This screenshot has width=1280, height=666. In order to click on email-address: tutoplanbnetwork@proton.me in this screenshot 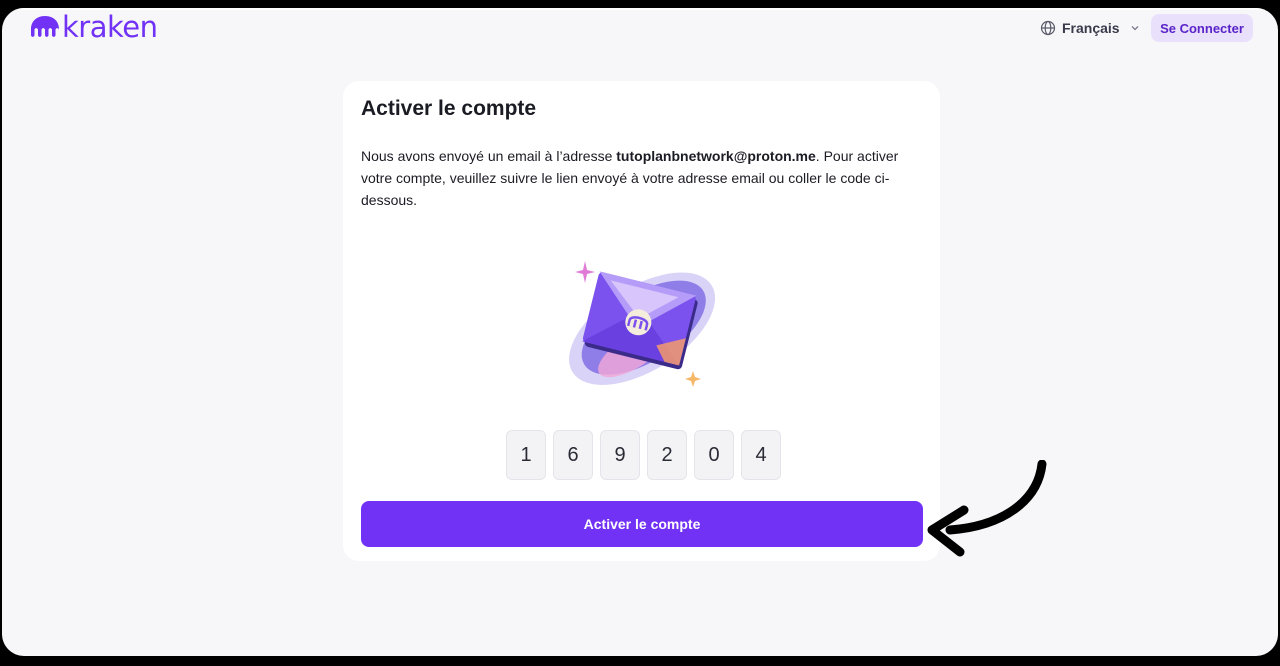, I will do `click(716, 156)`.